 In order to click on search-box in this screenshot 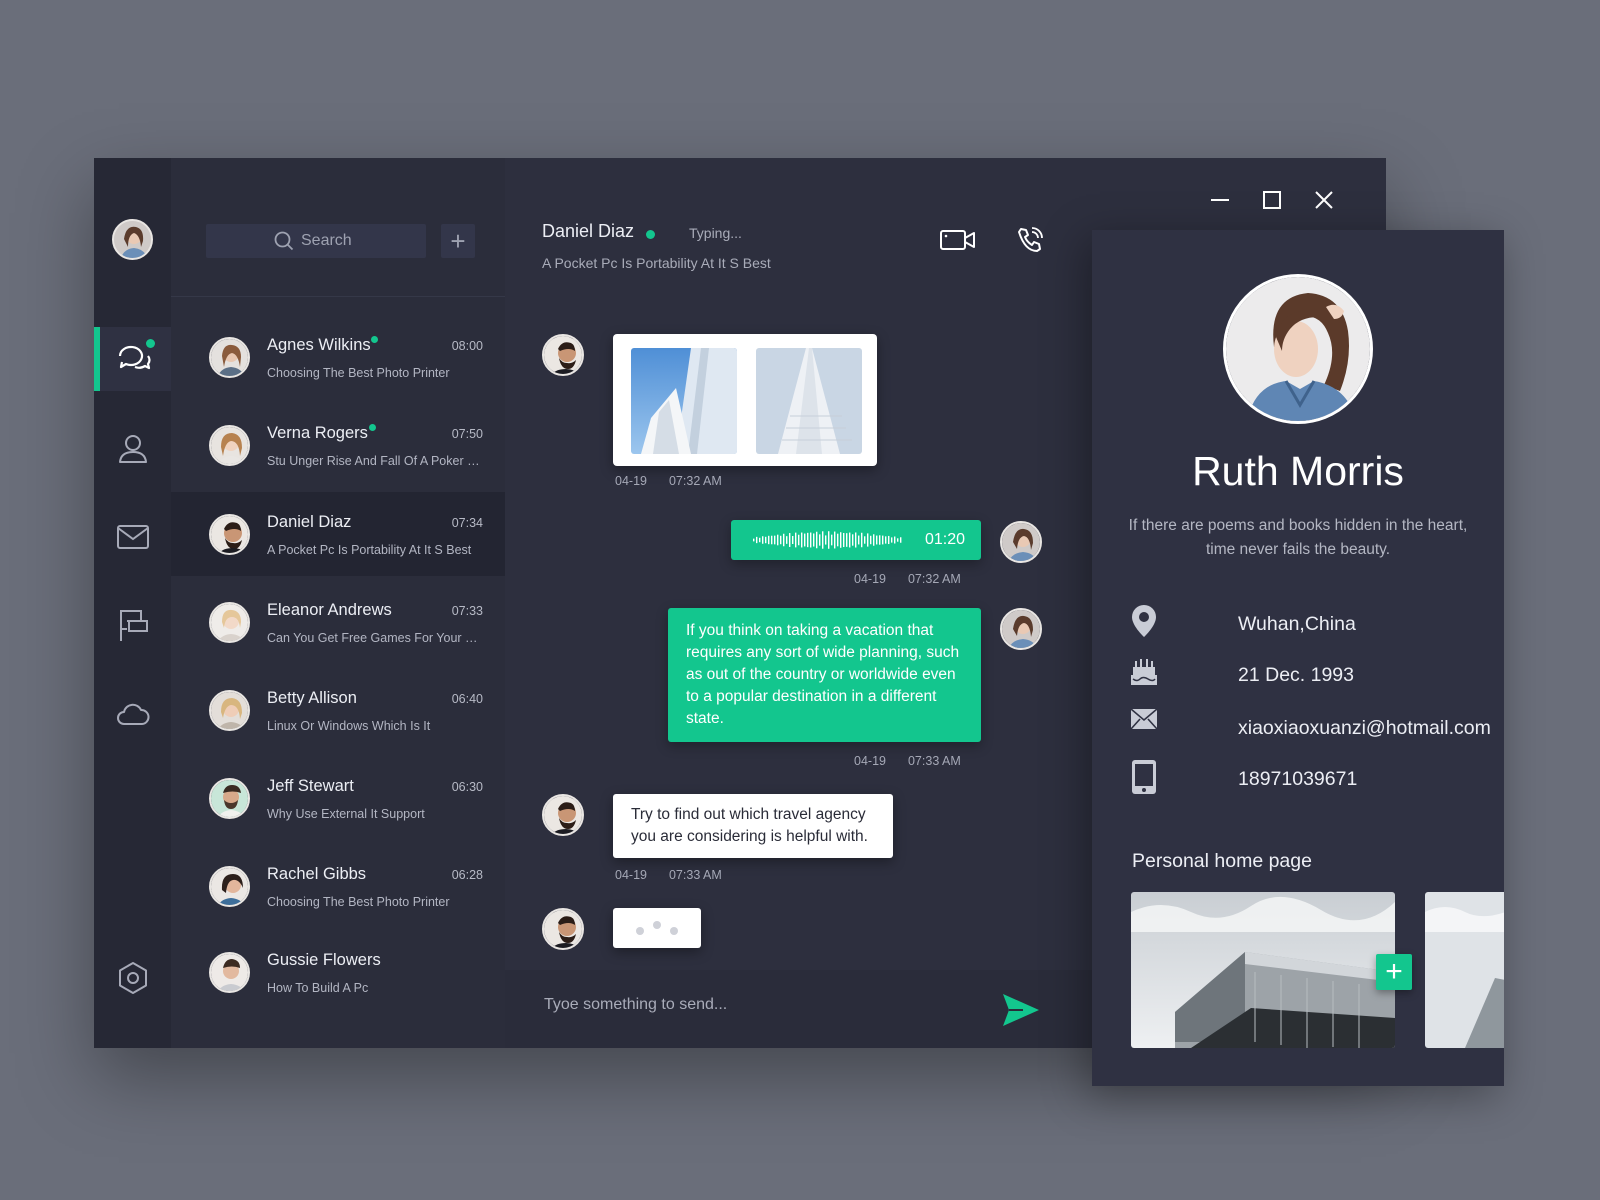, I will do `click(316, 241)`.